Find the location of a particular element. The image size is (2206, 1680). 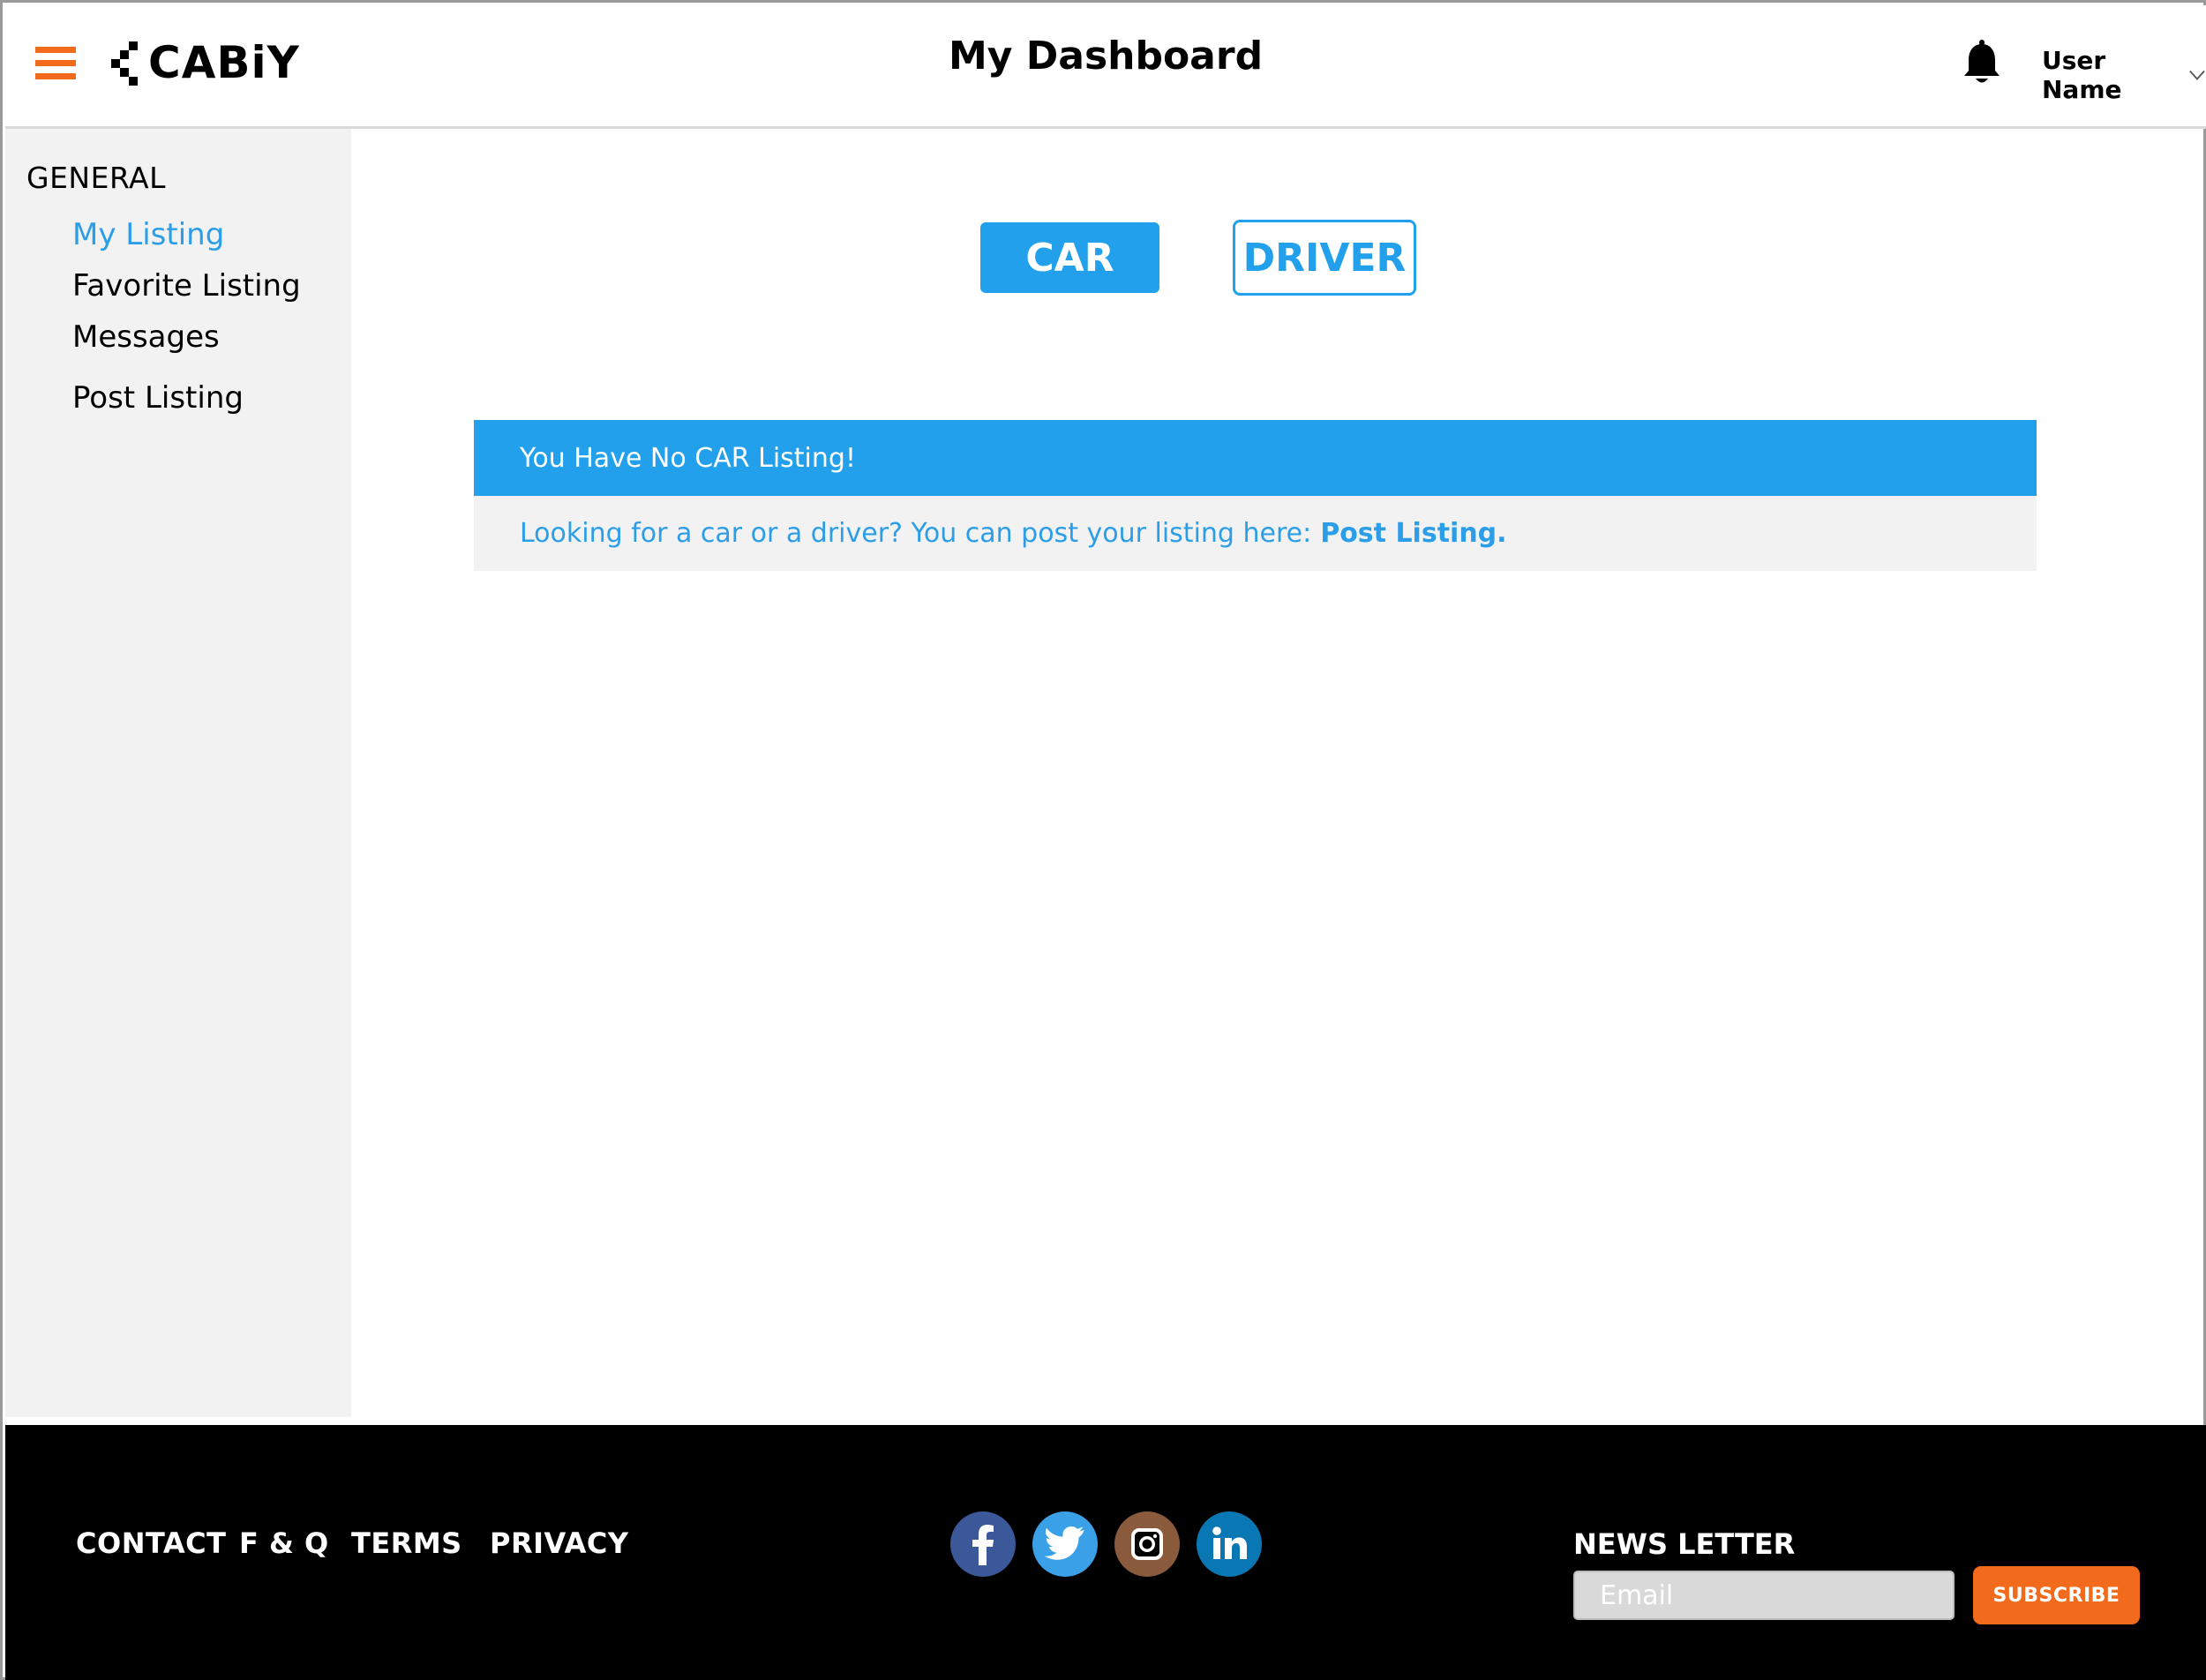

brand-logo: CABiY is located at coordinates (204, 62).